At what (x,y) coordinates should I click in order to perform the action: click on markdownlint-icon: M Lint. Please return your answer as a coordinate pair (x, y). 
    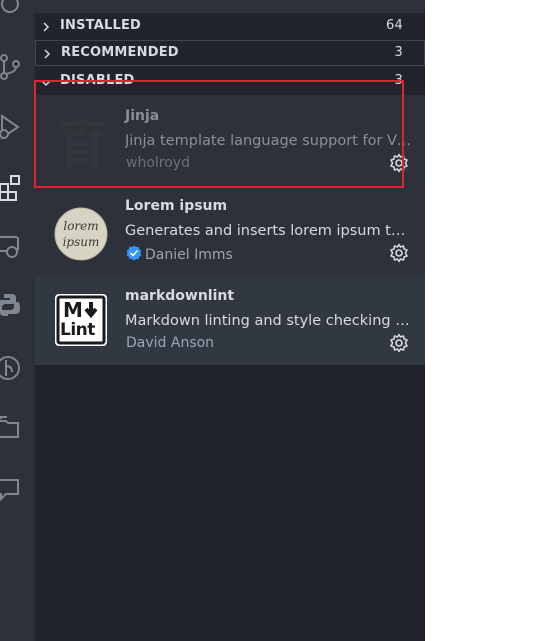
    Looking at the image, I should click on (81, 320).